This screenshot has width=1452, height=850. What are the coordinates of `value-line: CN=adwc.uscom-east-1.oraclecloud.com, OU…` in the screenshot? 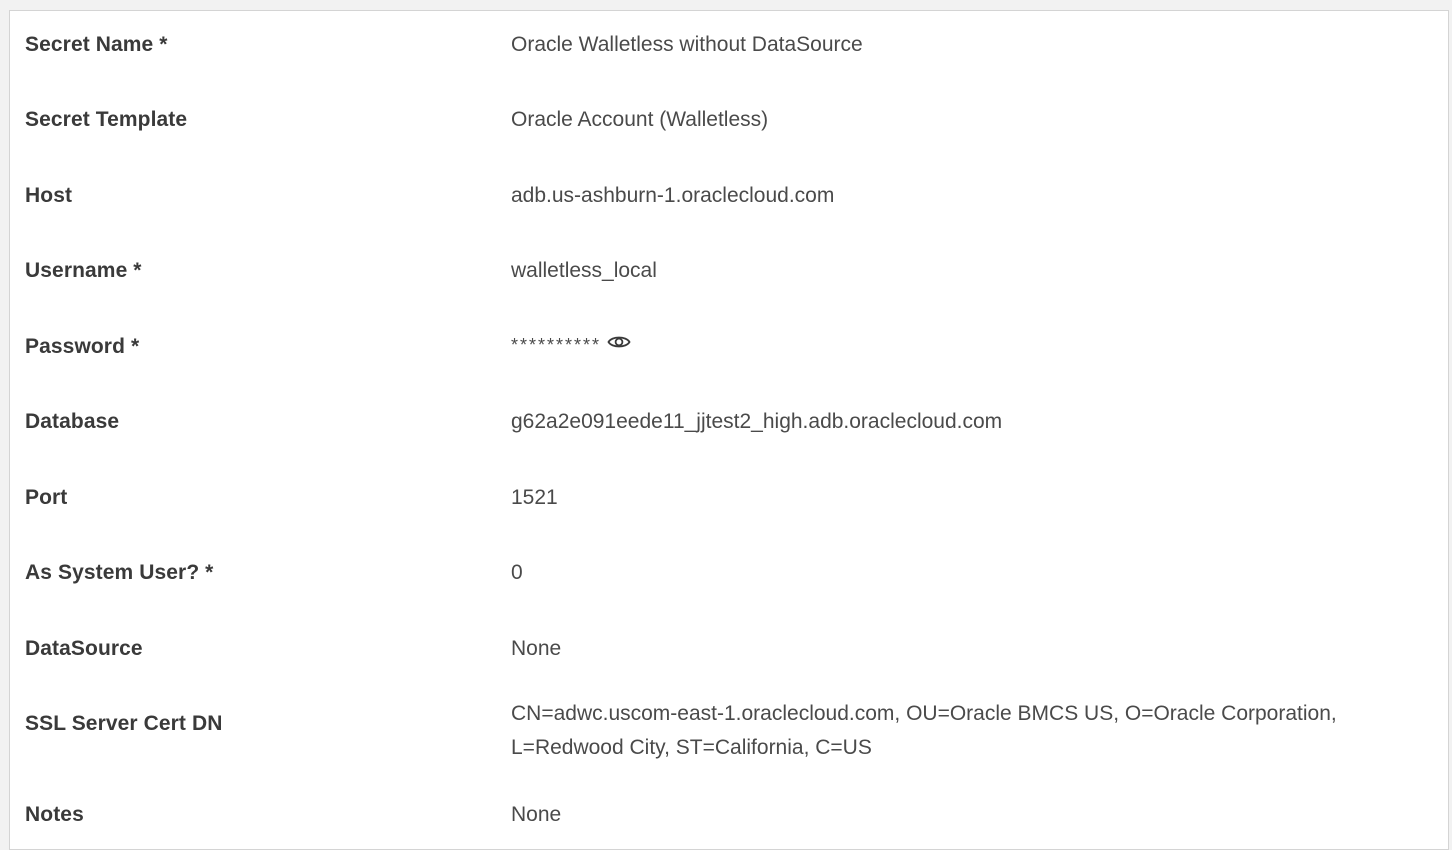 It's located at (924, 713).